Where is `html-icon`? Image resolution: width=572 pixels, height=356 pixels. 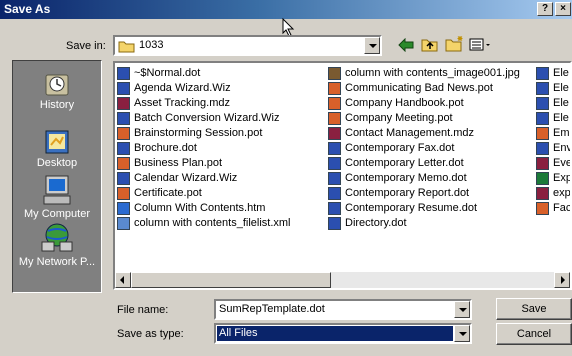 html-icon is located at coordinates (123, 208).